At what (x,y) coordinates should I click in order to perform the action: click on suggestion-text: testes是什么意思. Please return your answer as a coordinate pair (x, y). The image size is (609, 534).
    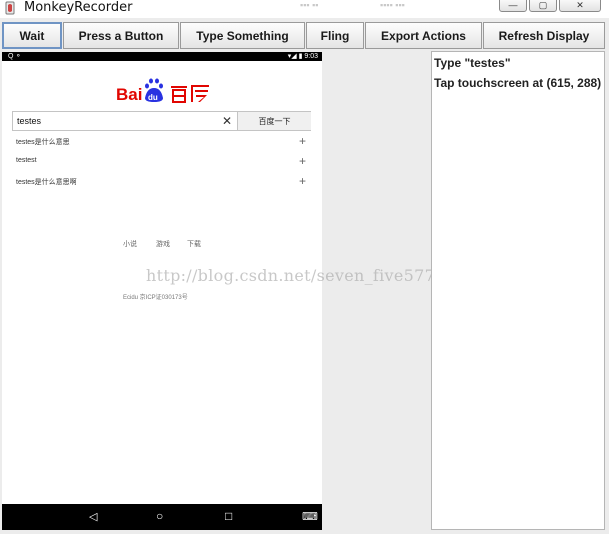
    Looking at the image, I should click on (43, 142).